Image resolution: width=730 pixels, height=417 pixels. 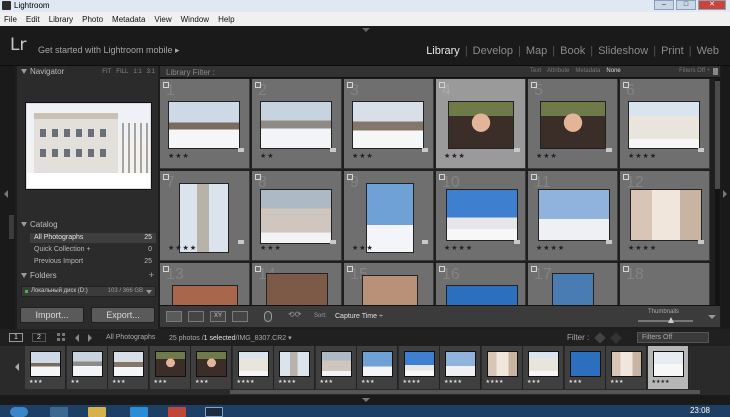 I want to click on zoom-1-1: 1:1, so click(x=137, y=72).